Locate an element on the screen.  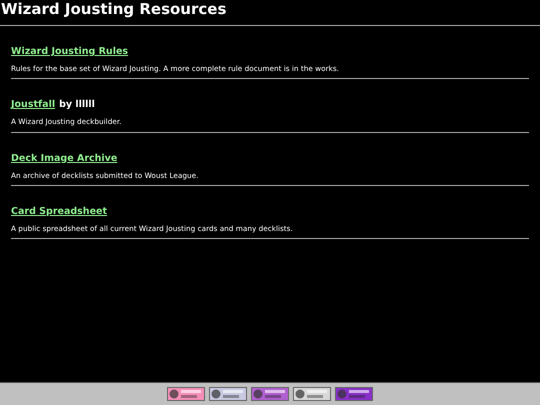
author-byline: by llllll is located at coordinates (77, 105).